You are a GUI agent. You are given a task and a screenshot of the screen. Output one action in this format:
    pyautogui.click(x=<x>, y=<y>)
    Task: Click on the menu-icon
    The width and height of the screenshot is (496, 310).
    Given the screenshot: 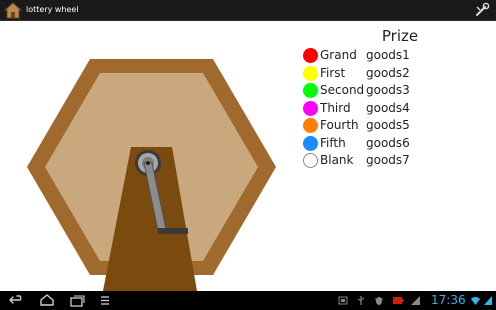 What is the action you would take?
    pyautogui.click(x=105, y=300)
    